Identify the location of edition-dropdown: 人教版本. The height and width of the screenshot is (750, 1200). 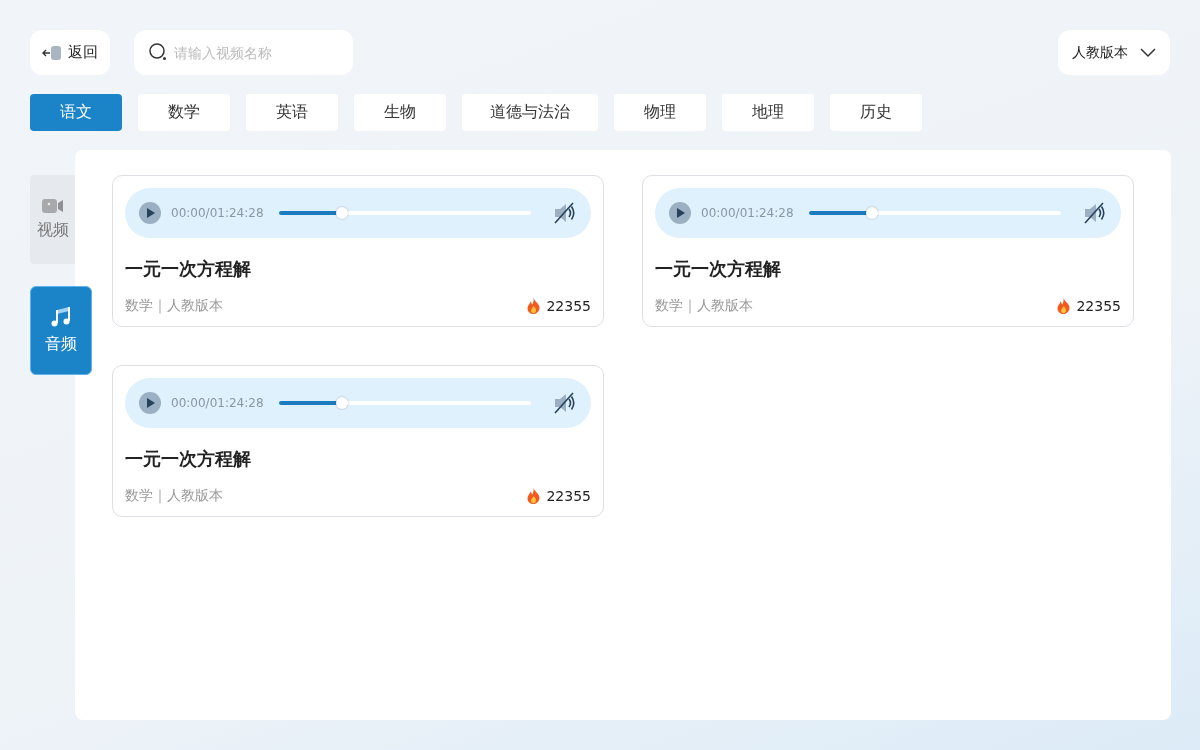
(1114, 52).